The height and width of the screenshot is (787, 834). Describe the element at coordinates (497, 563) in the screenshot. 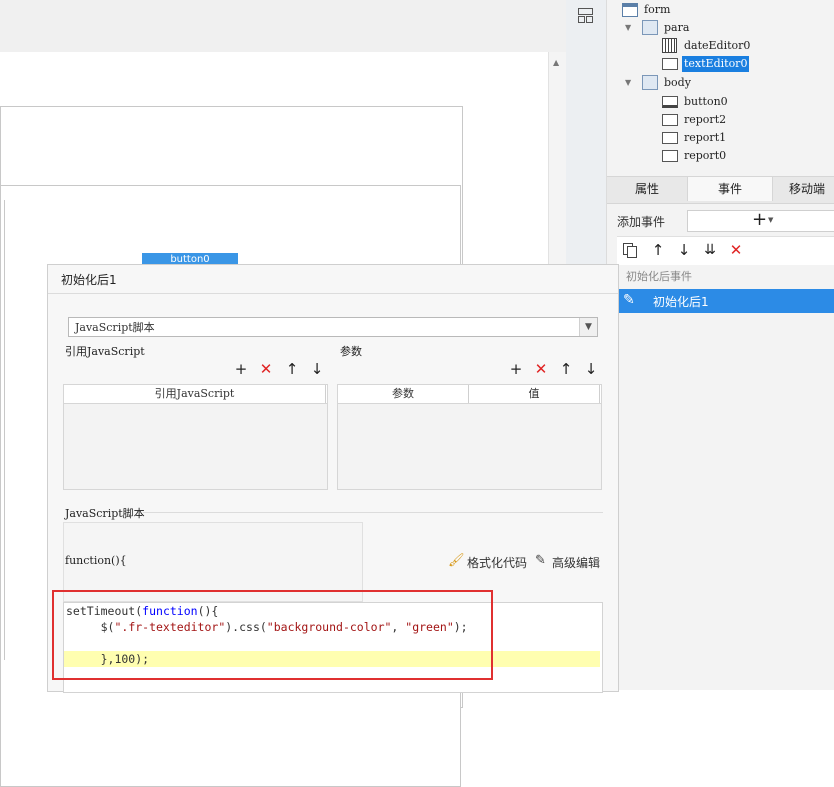

I see `format-code-label: 格式化代码` at that location.